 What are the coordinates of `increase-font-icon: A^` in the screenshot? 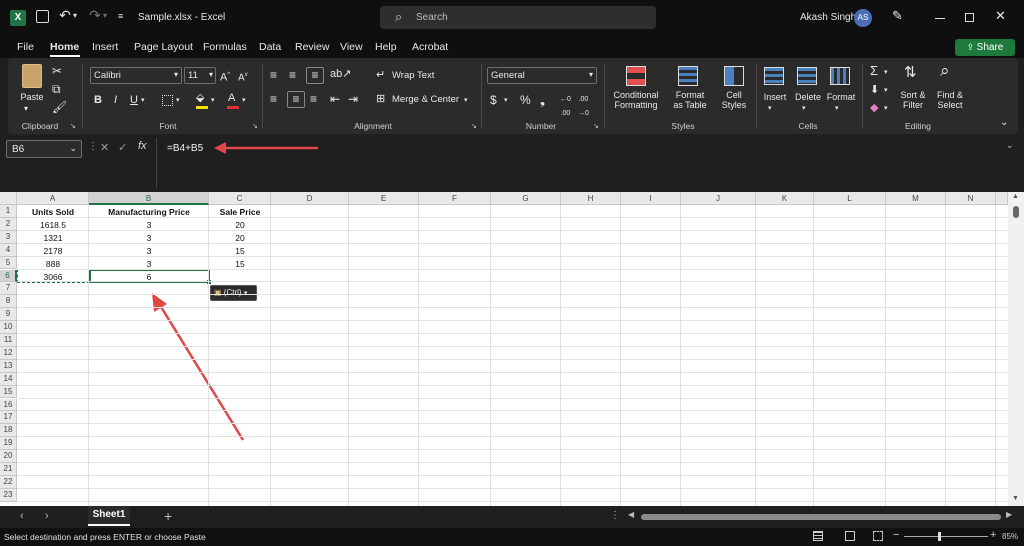 It's located at (225, 76).